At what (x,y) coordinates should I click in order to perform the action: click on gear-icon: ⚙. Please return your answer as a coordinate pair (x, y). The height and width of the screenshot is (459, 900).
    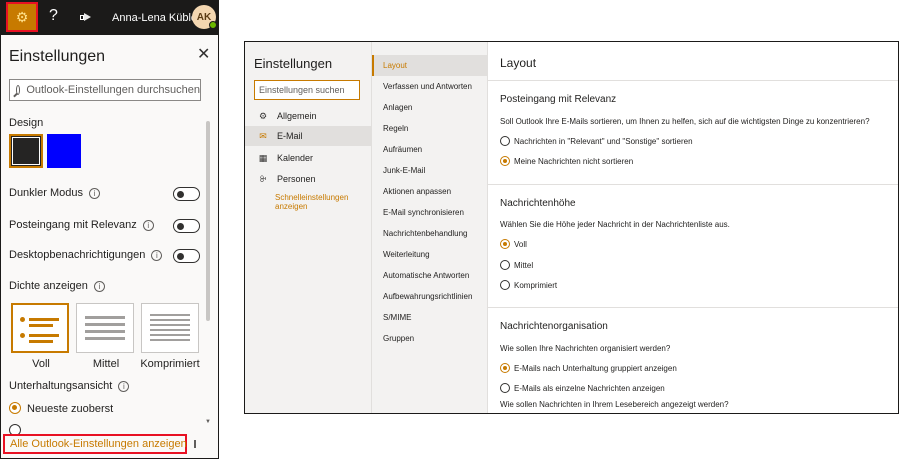
    Looking at the image, I should click on (263, 115).